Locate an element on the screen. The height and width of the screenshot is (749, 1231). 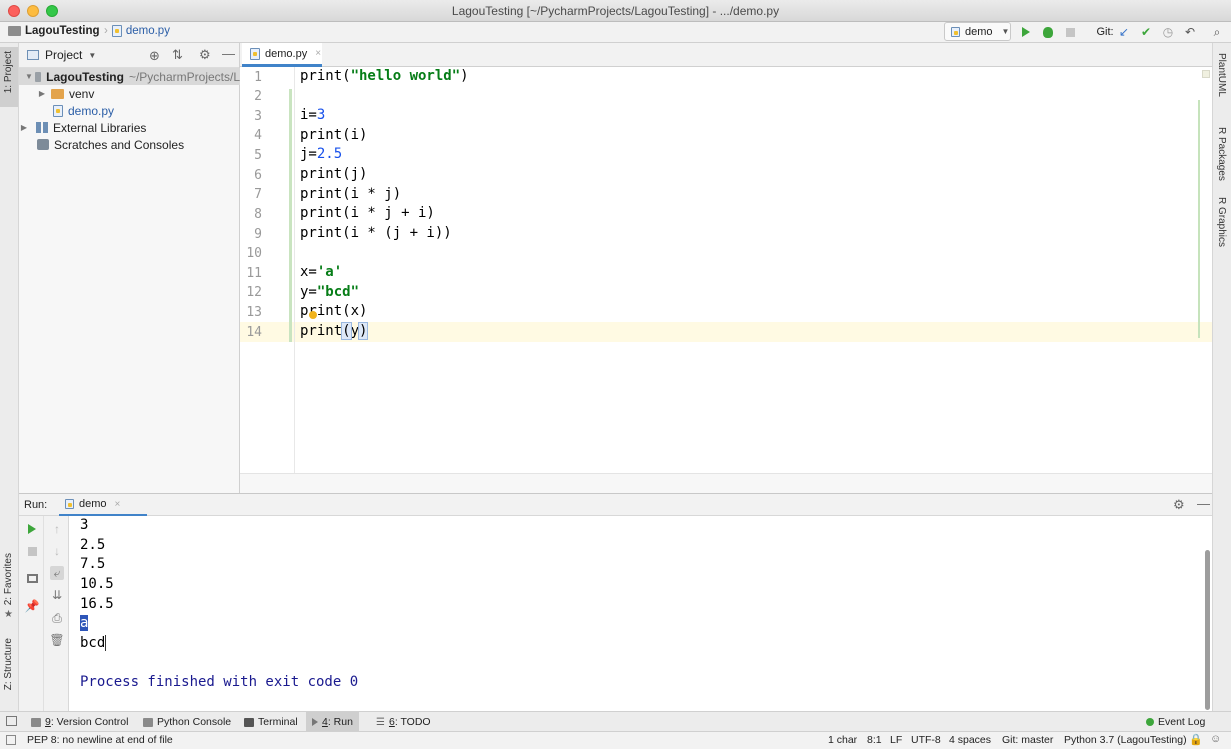
editor-tab-label: demo.py is located at coordinates (286, 53).